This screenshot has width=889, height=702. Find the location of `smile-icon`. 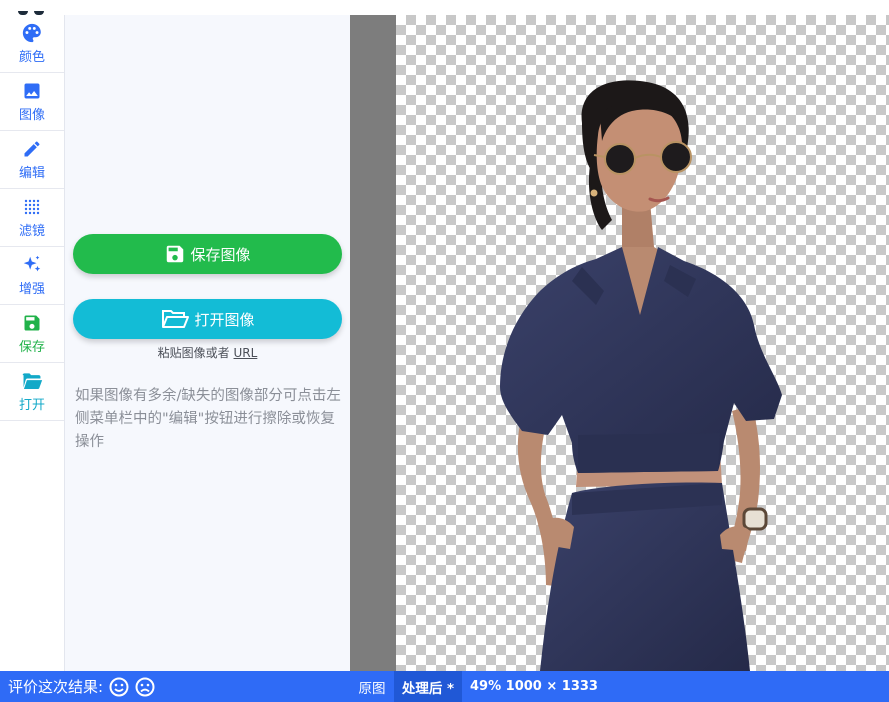

smile-icon is located at coordinates (119, 687).